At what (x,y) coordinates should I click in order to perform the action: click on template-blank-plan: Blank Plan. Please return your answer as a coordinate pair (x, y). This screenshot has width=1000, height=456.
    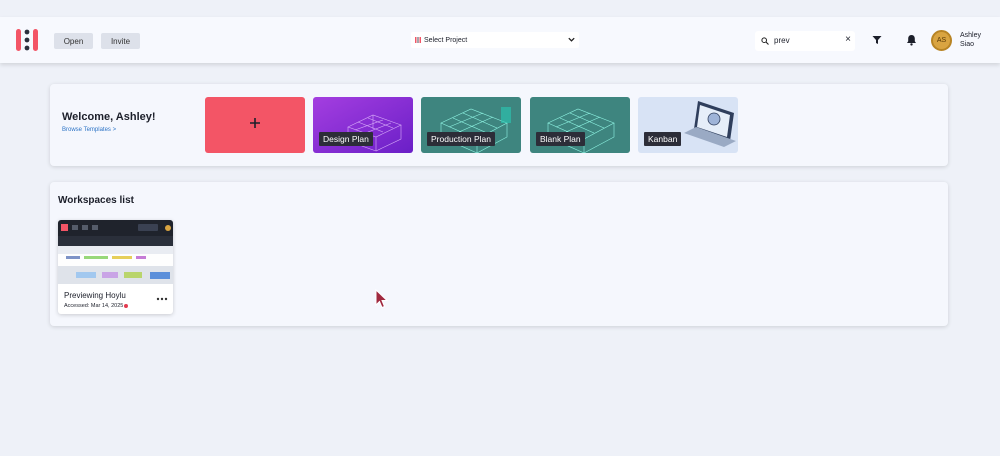
    Looking at the image, I should click on (580, 125).